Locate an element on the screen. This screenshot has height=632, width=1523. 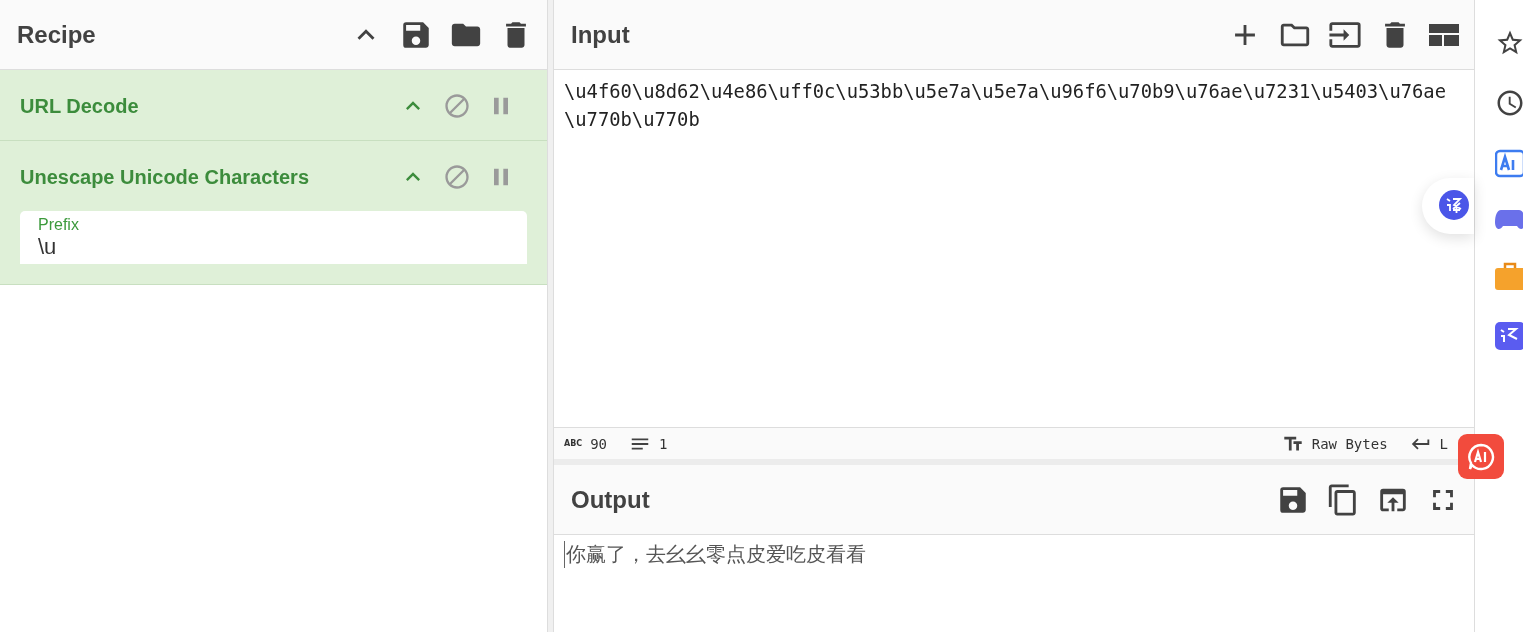
gamepad-icon is located at coordinates (1509, 220).